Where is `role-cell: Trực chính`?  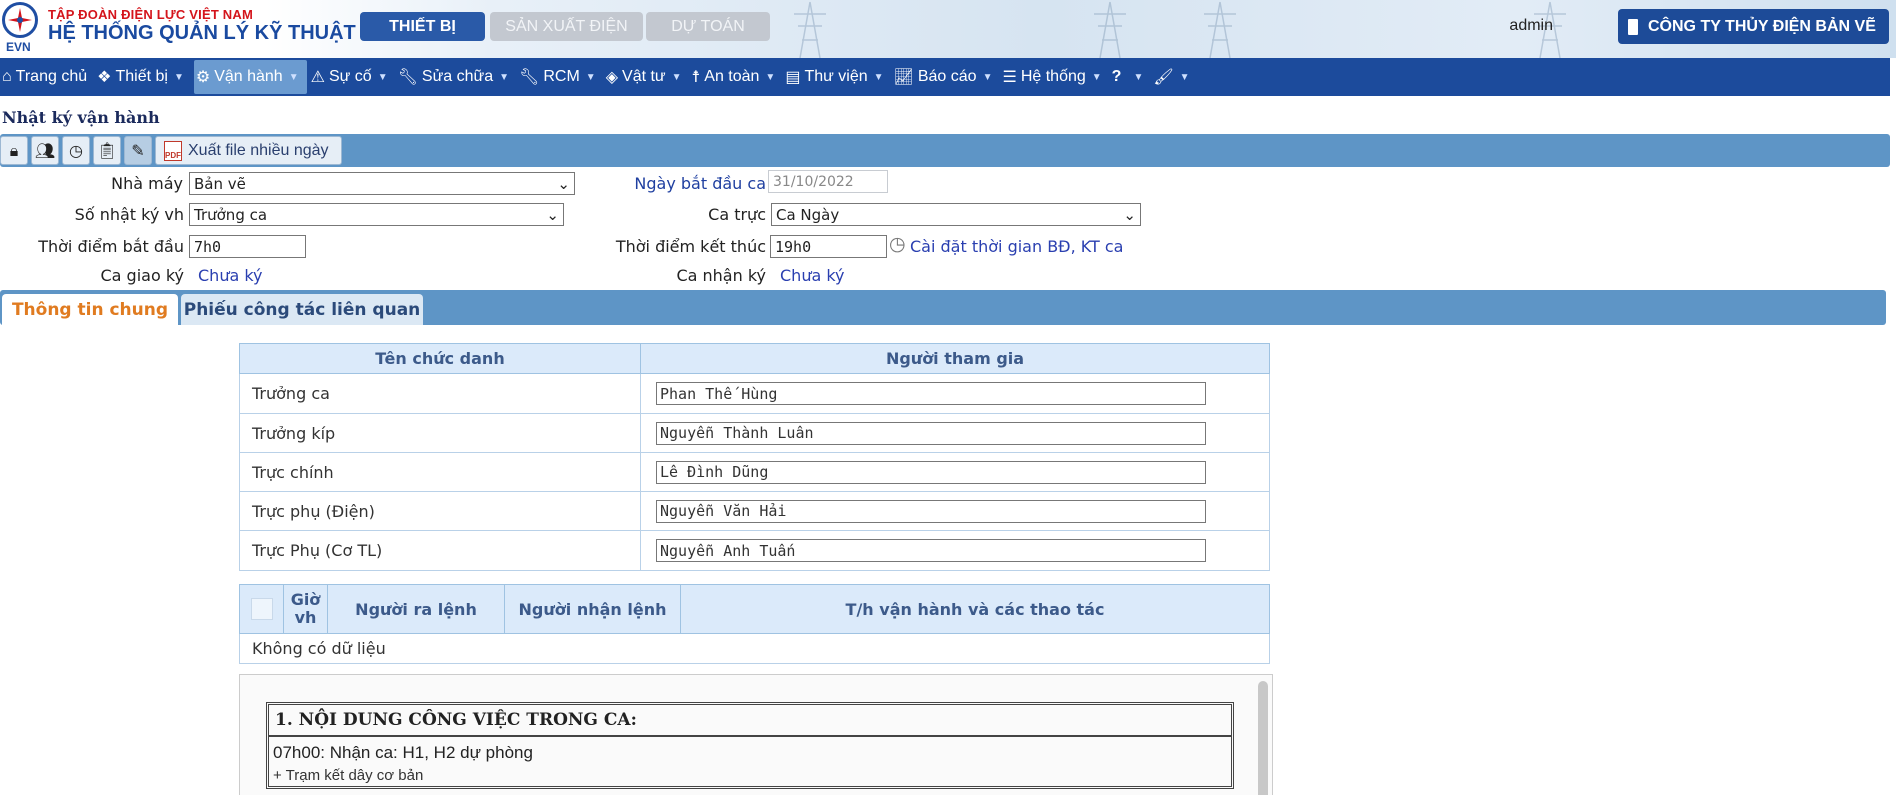
role-cell: Trực chính is located at coordinates (440, 472).